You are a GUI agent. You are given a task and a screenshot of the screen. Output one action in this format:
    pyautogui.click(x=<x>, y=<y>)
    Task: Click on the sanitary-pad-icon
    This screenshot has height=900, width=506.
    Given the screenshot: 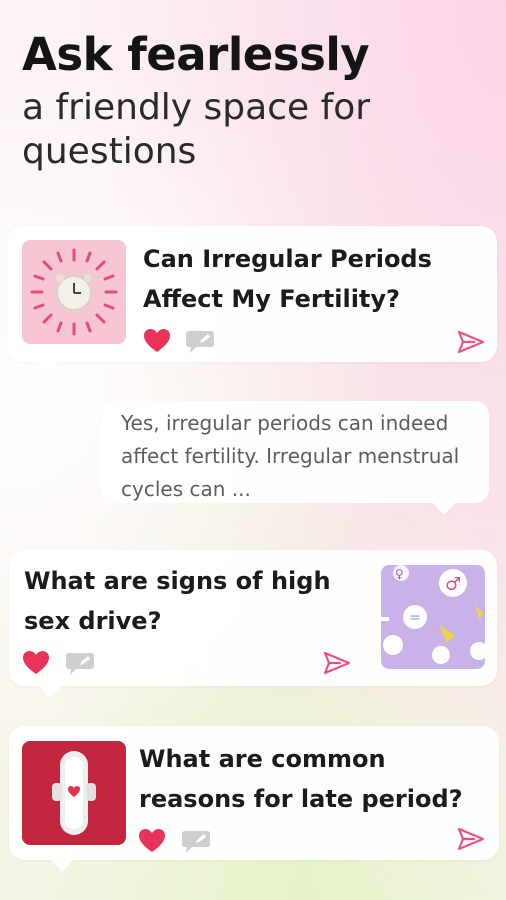 What is the action you would take?
    pyautogui.click(x=74, y=793)
    